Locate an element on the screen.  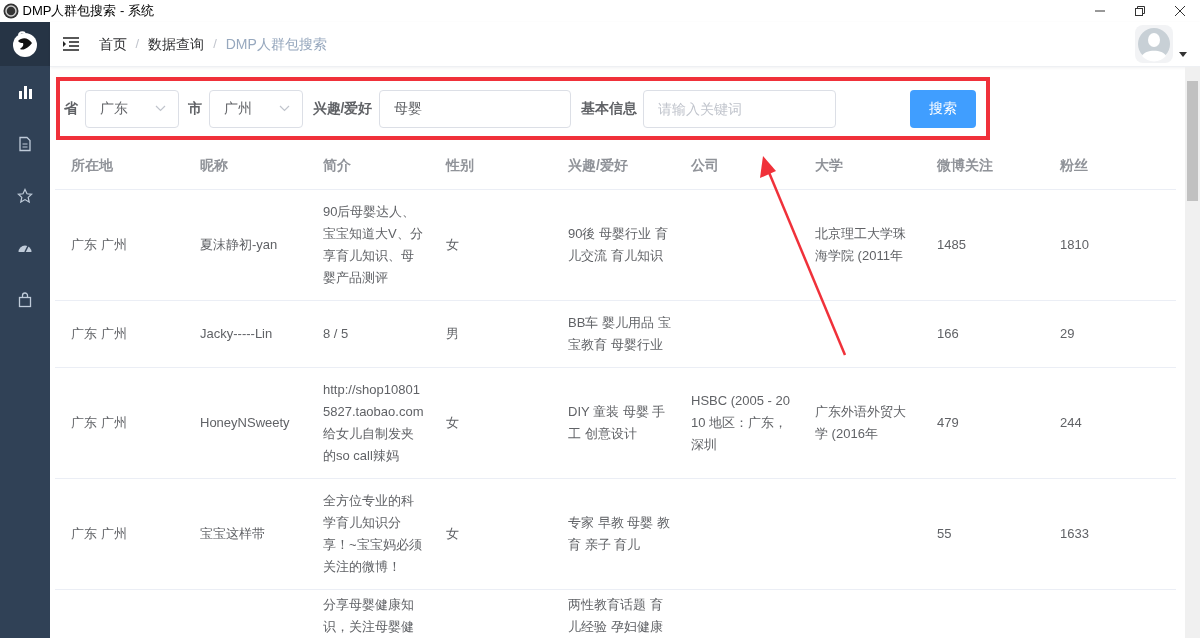
table-cell-text: 北京理工大学珠 海学院 (2011年 is located at coordinates (860, 244).